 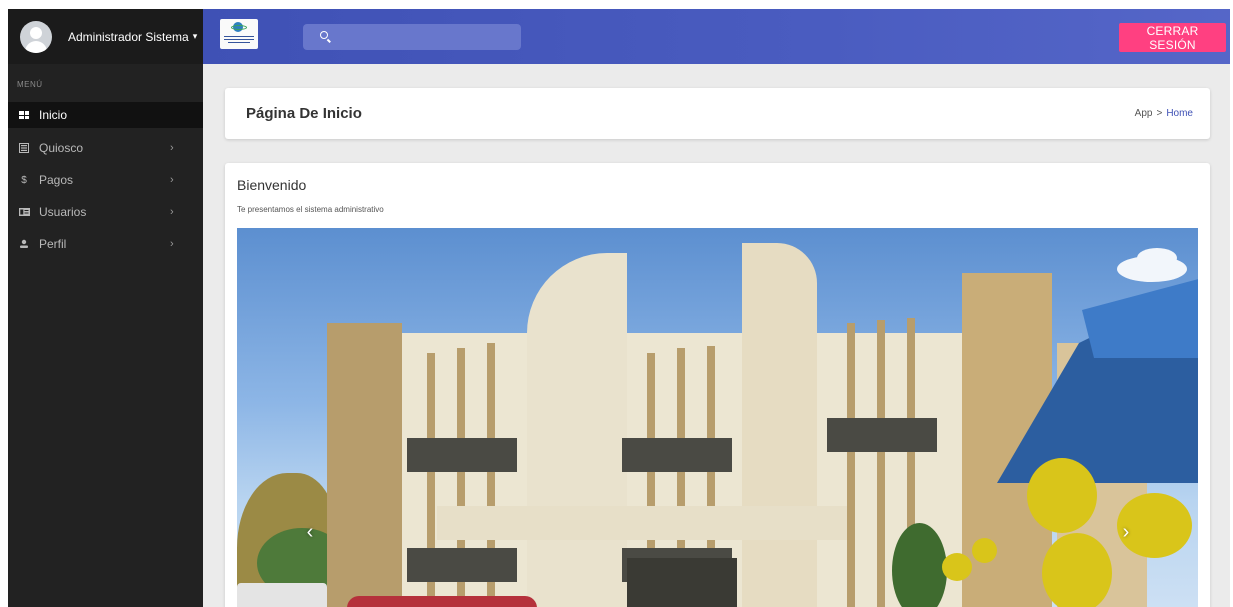 What do you see at coordinates (717, 113) in the screenshot?
I see `page-header-card: Página De Inicio App > Home` at bounding box center [717, 113].